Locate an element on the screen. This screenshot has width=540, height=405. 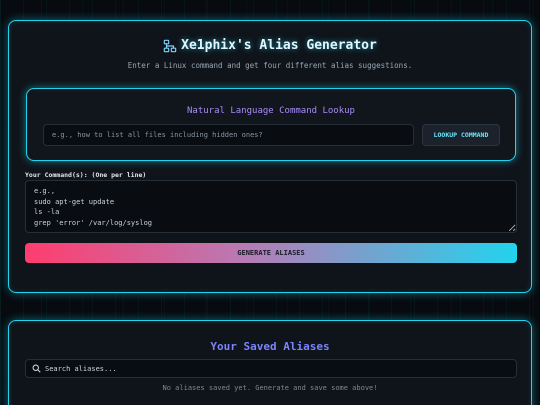
commands-placeholder-line: ls -la is located at coordinates (47, 212).